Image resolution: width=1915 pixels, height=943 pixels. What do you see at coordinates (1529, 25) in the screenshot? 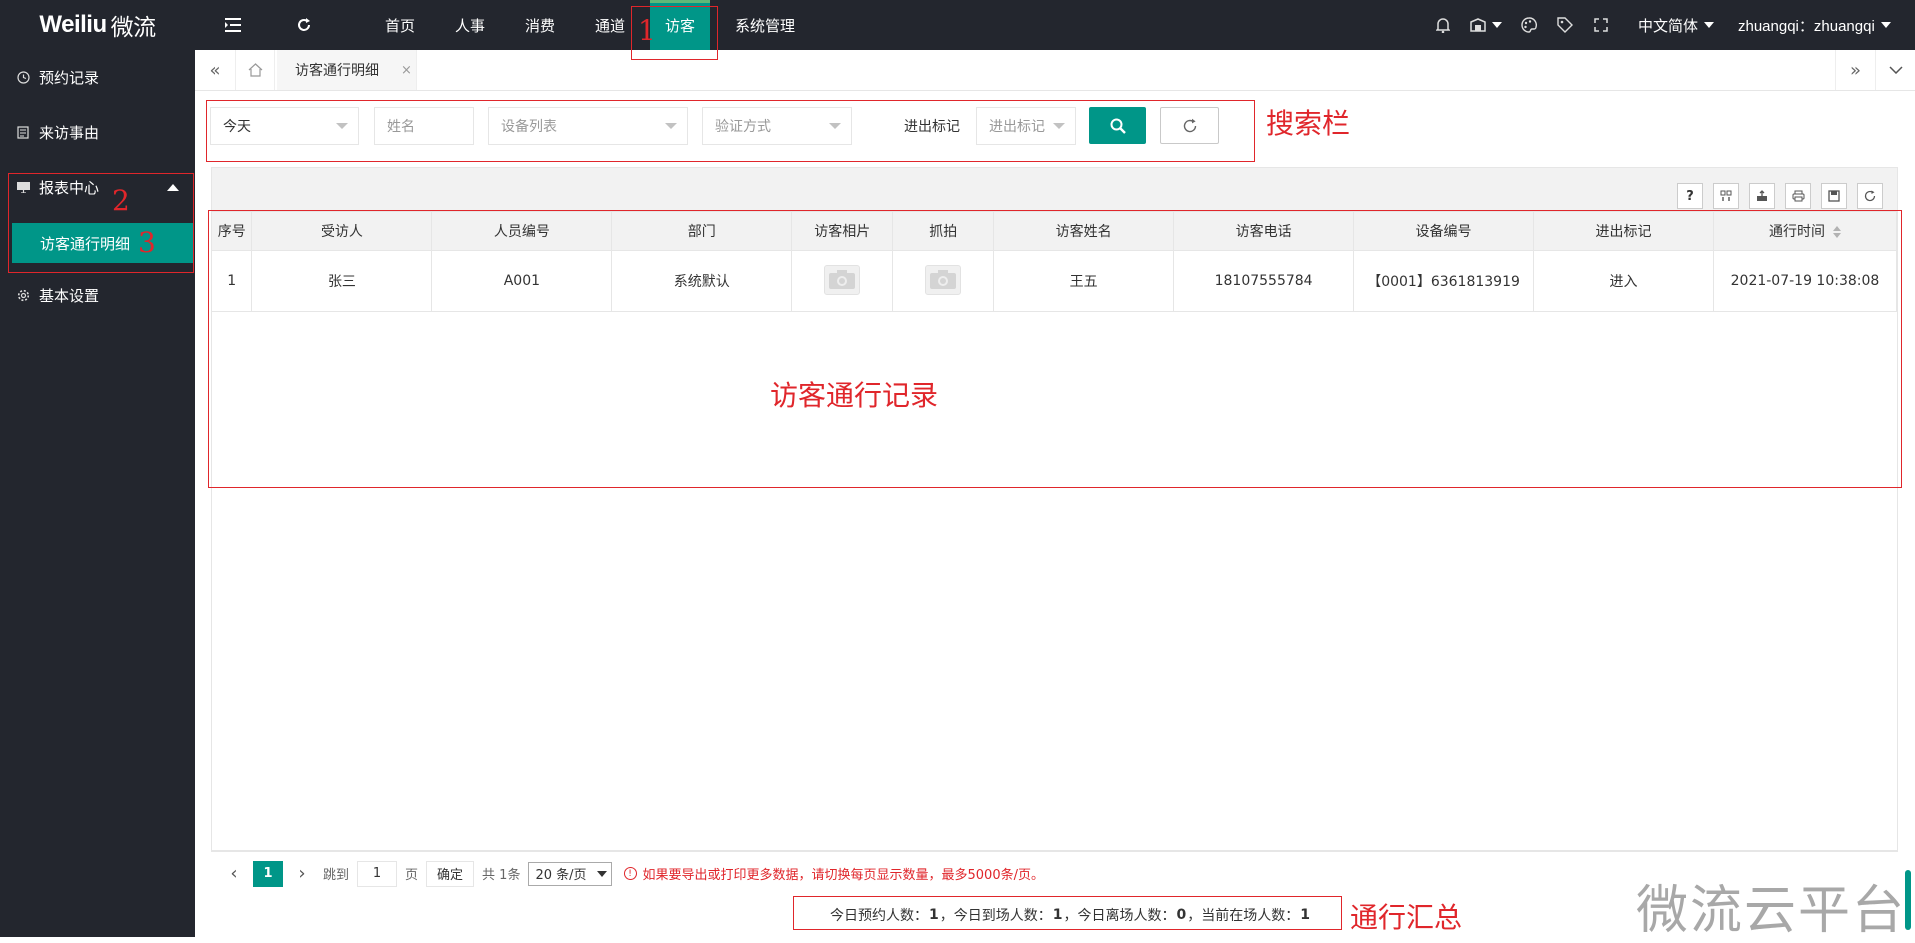
I see `palette-icon` at bounding box center [1529, 25].